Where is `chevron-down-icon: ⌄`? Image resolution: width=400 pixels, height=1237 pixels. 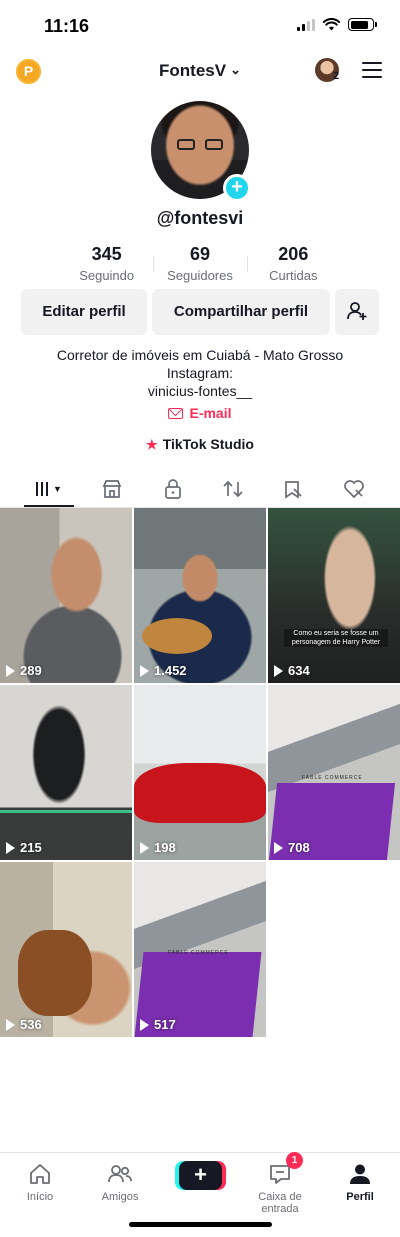 chevron-down-icon: ⌄ is located at coordinates (235, 69).